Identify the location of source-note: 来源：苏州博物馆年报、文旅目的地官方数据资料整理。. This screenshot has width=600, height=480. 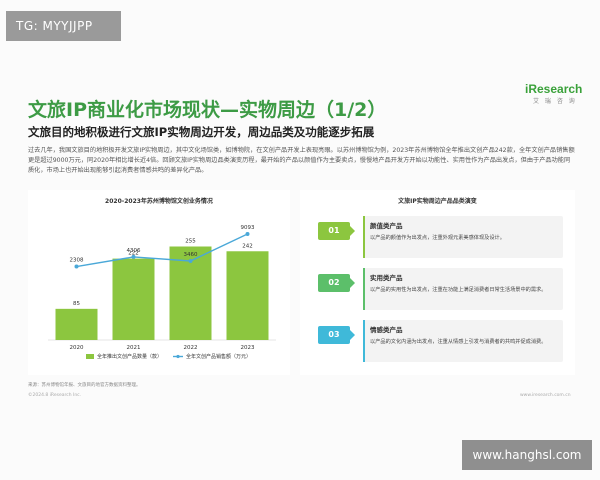
(84, 385).